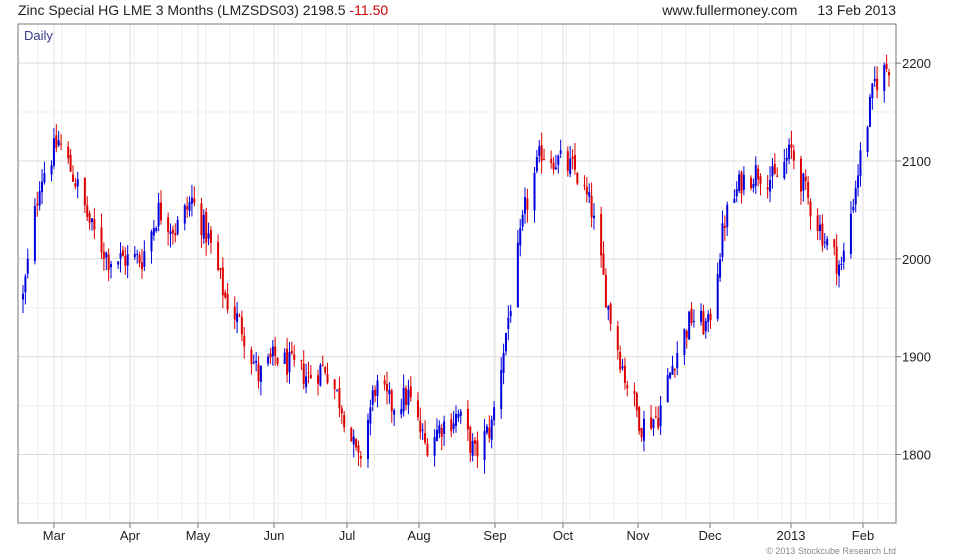 Image resolution: width=980 pixels, height=560 pixels. I want to click on copyright-notice: © 2013 Stockcube Research Ltd, so click(831, 551).